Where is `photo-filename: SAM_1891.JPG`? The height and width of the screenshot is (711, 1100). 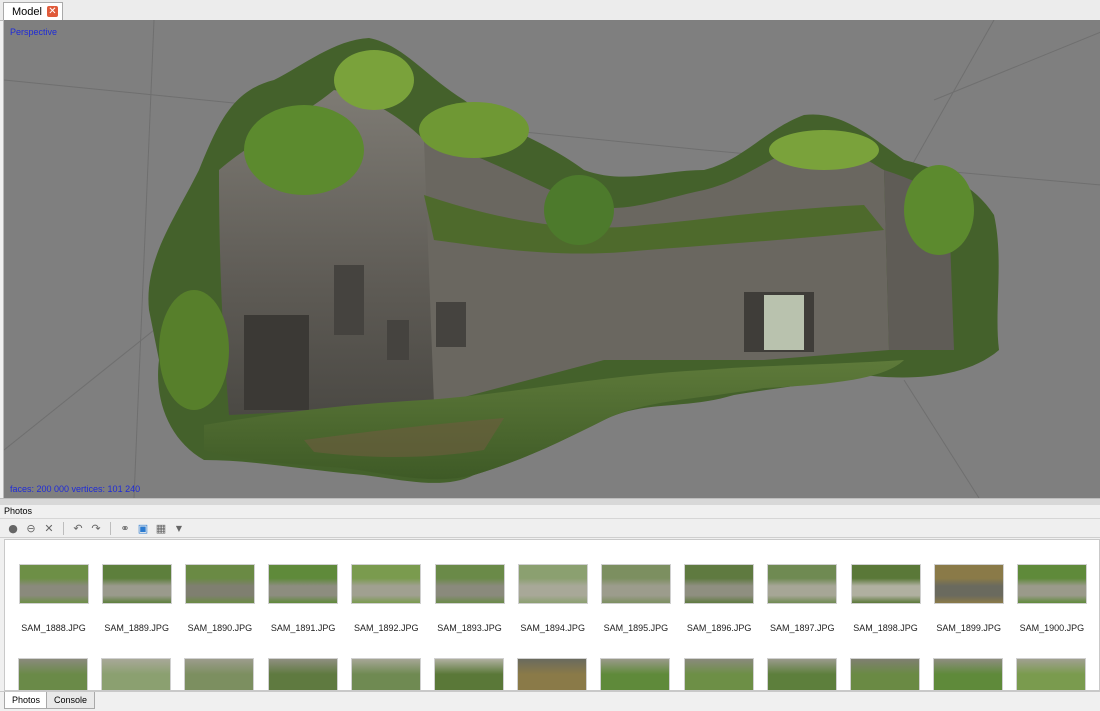 photo-filename: SAM_1891.JPG is located at coordinates (303, 628).